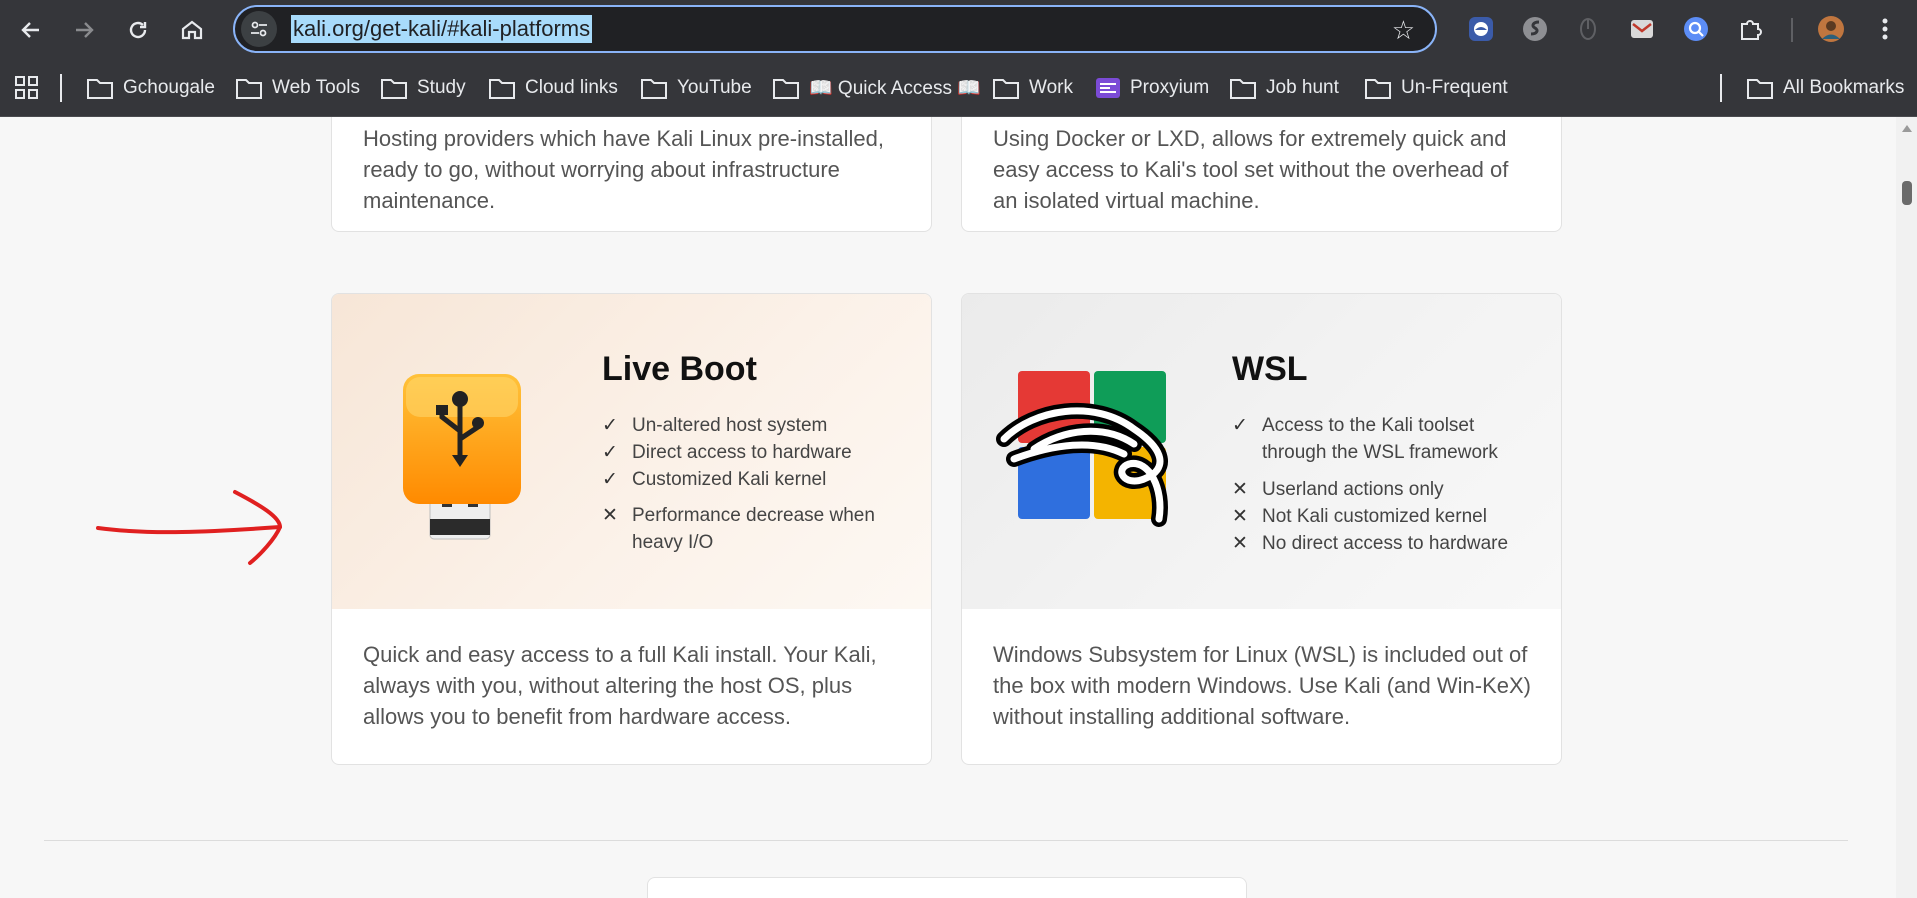  I want to click on wsl-feature: ✕ Not Kali customized kernel, so click(1359, 516).